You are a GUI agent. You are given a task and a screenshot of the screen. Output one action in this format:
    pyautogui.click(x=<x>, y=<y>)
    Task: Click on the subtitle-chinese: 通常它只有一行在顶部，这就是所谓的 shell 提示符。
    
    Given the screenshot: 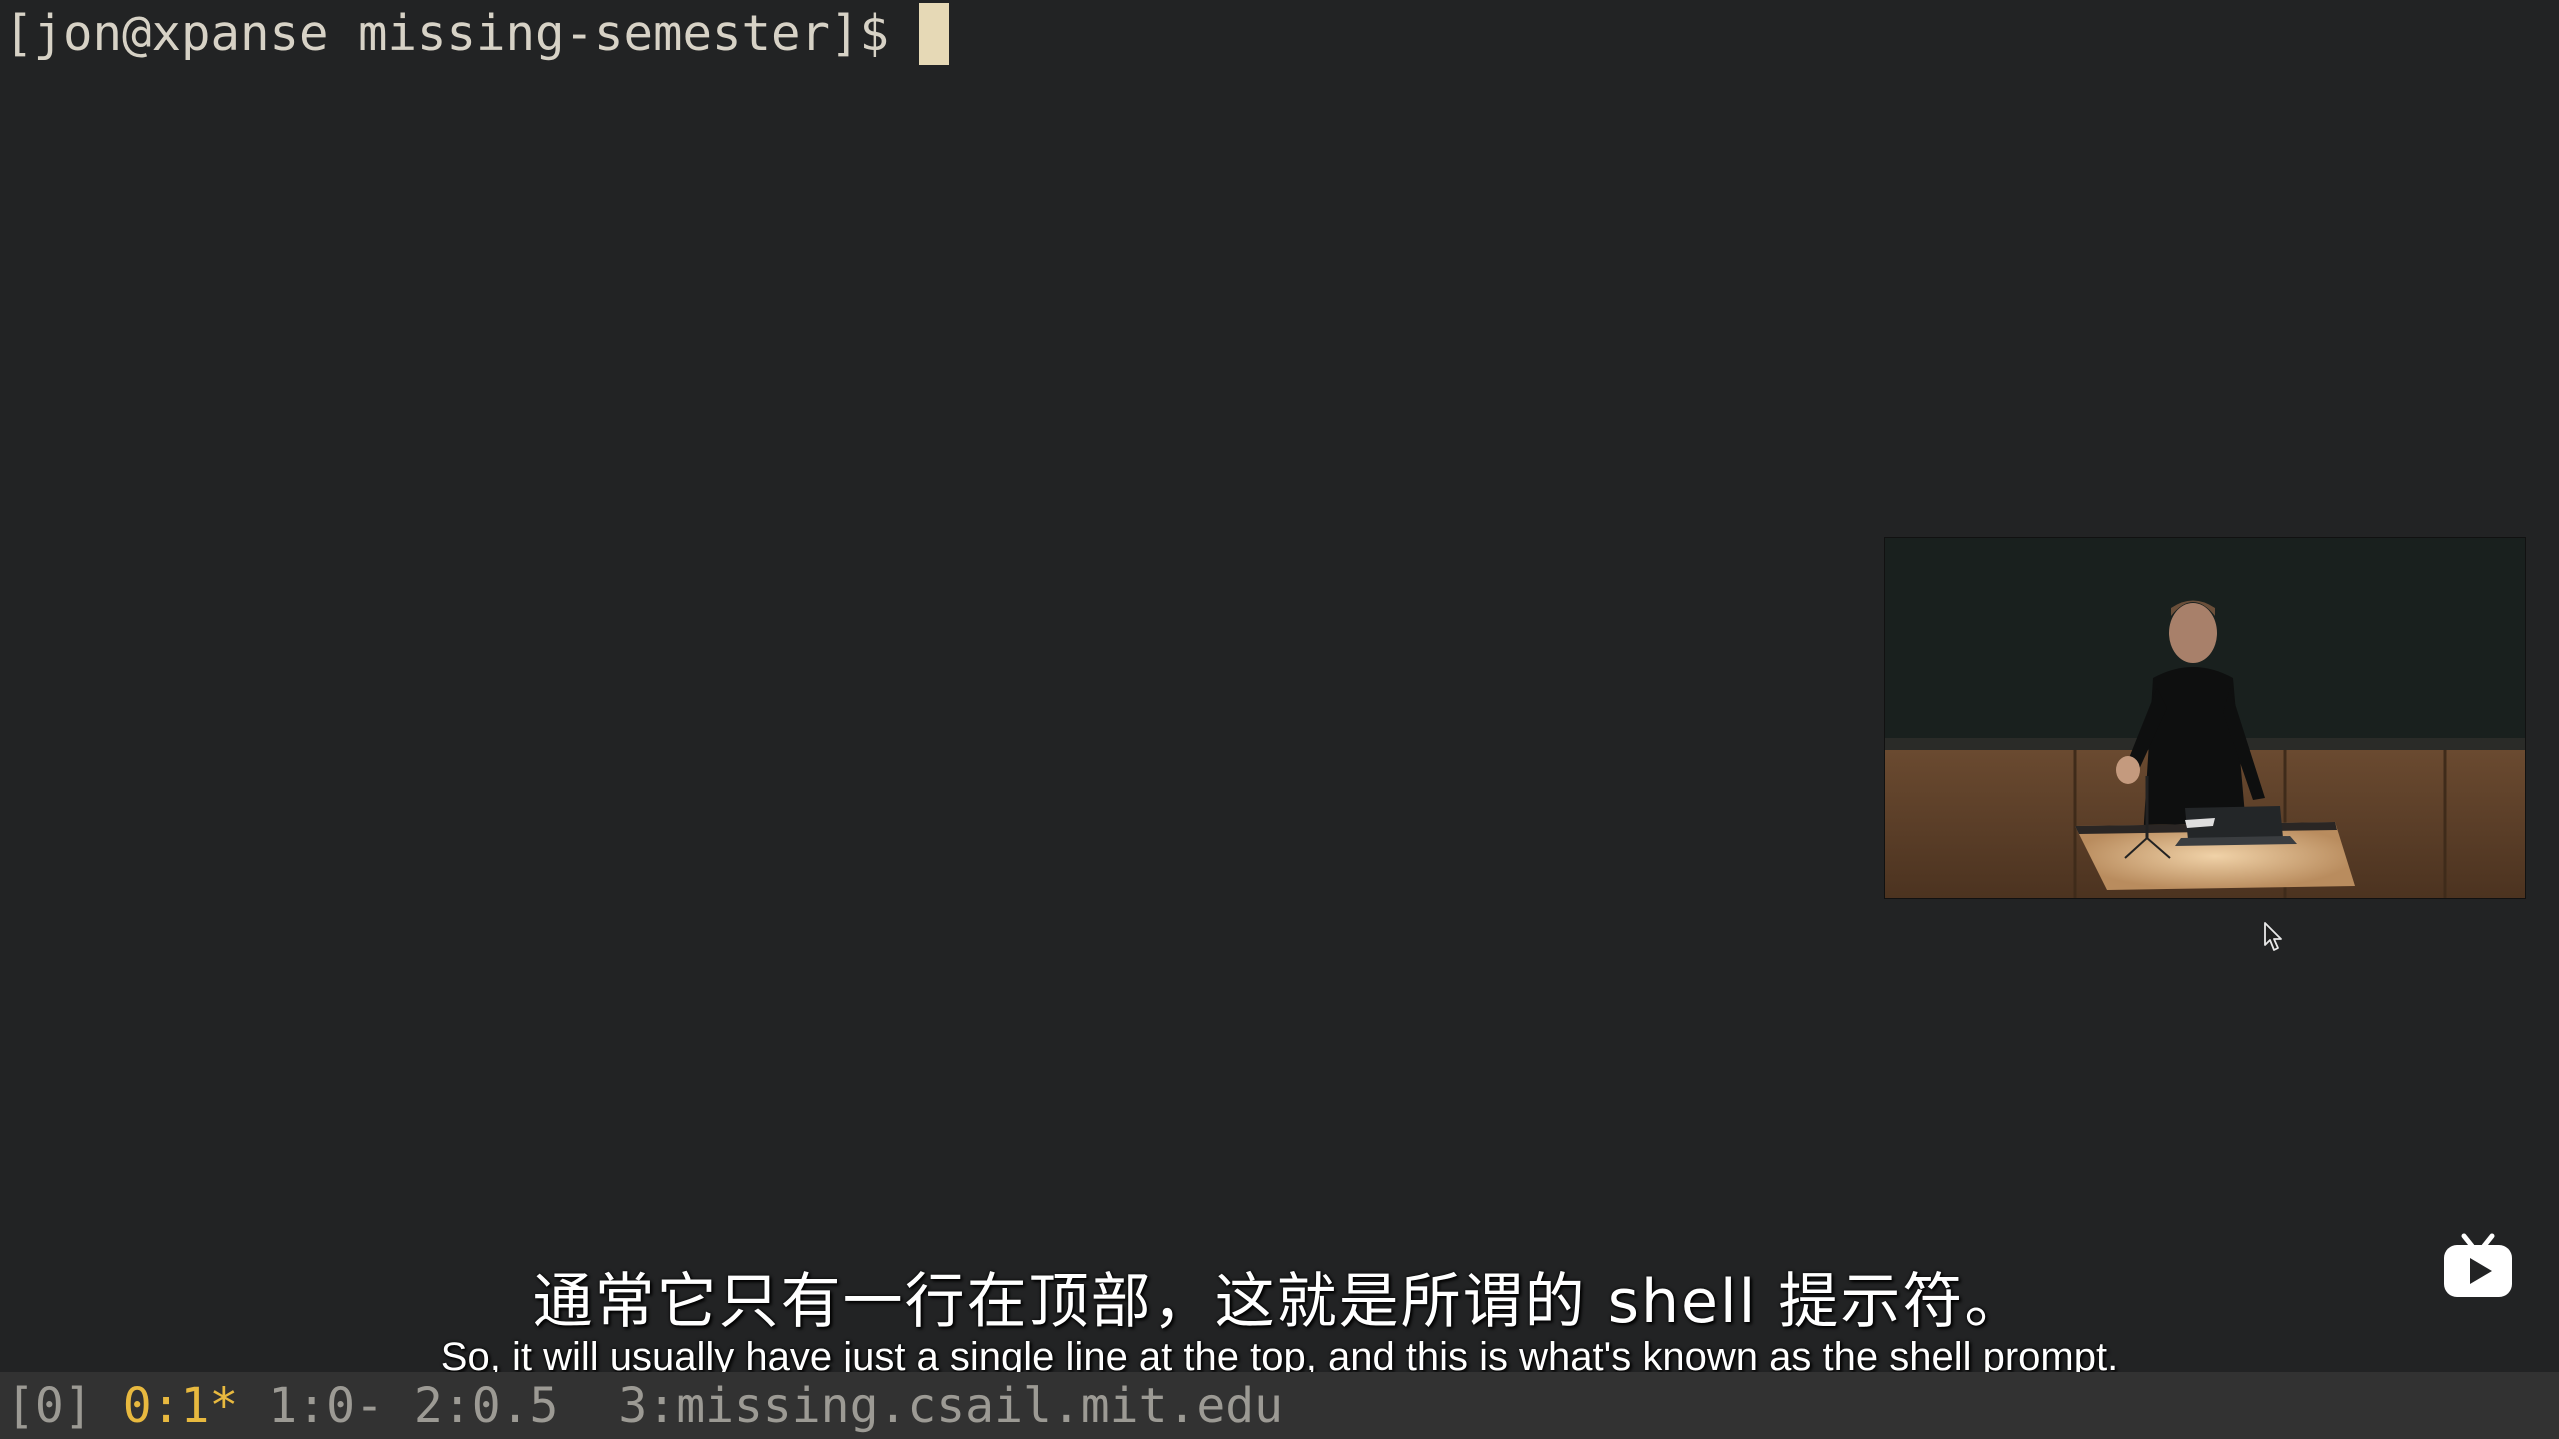 What is the action you would take?
    pyautogui.click(x=1279, y=1302)
    